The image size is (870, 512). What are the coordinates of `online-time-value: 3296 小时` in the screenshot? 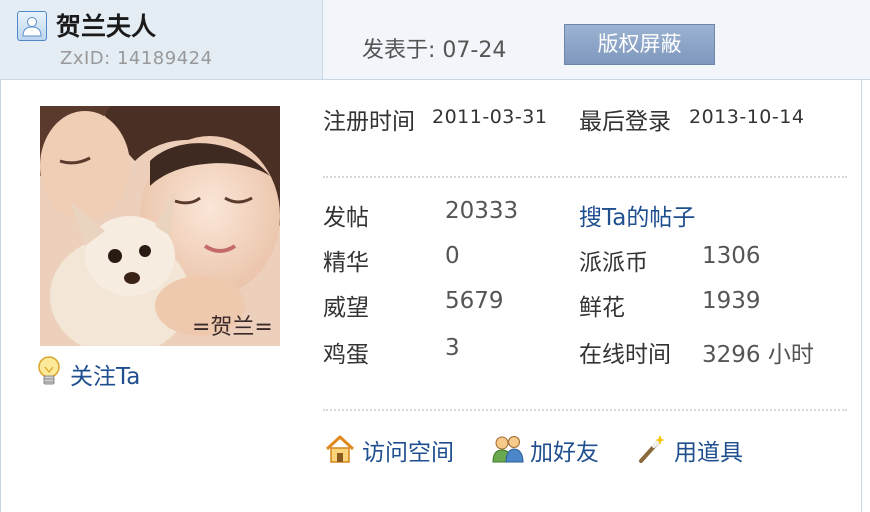 It's located at (758, 355).